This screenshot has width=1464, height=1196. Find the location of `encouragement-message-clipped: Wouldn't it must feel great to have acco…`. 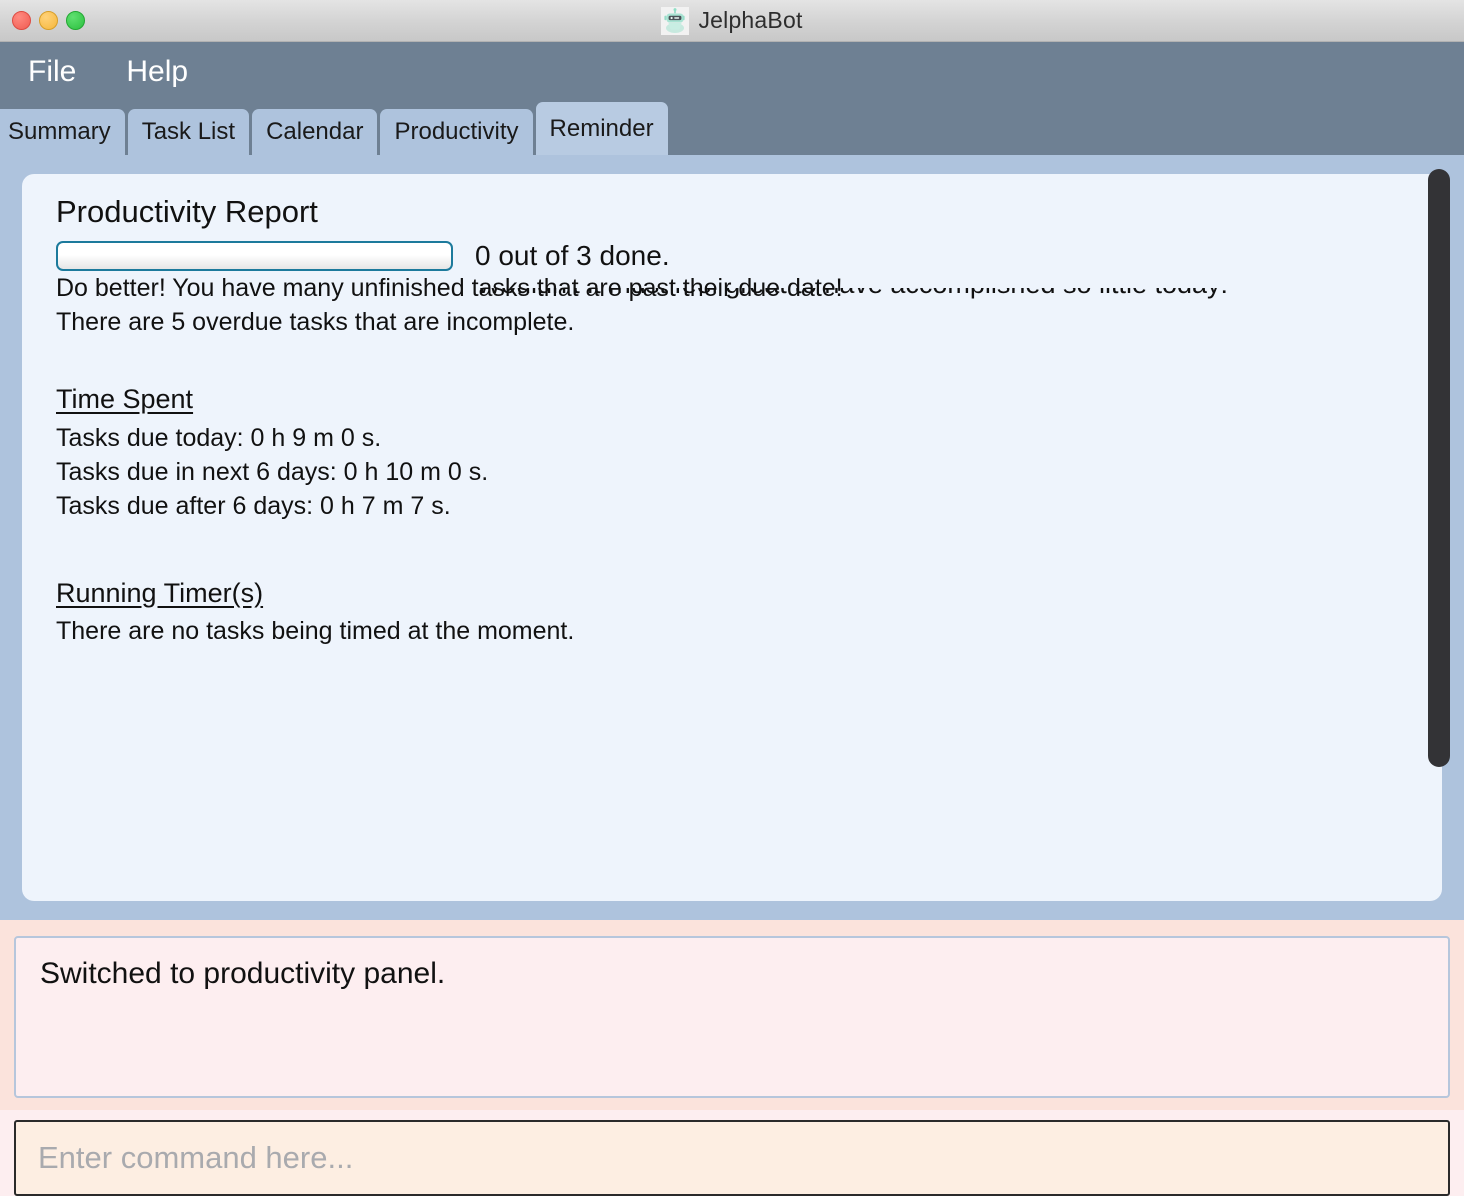

encouragement-message-clipped: Wouldn't it must feel great to have acco… is located at coordinates (871, 296).